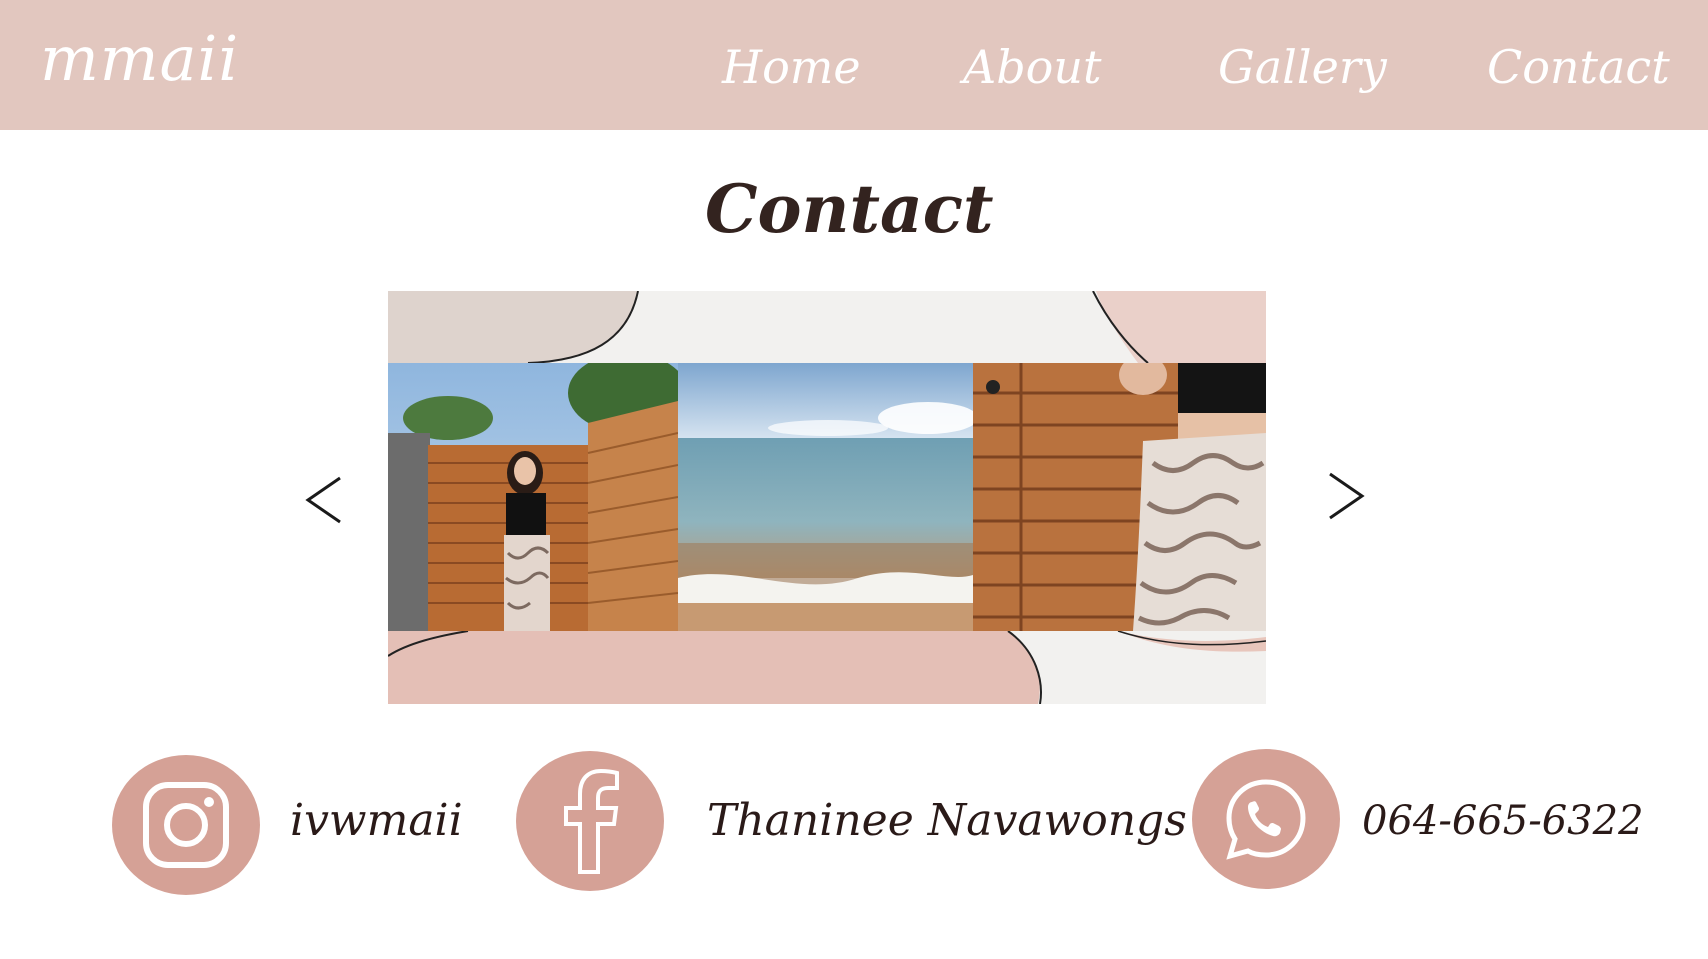 This screenshot has width=1708, height=959. Describe the element at coordinates (849, 209) in the screenshot. I see `page-title: Contact` at that location.